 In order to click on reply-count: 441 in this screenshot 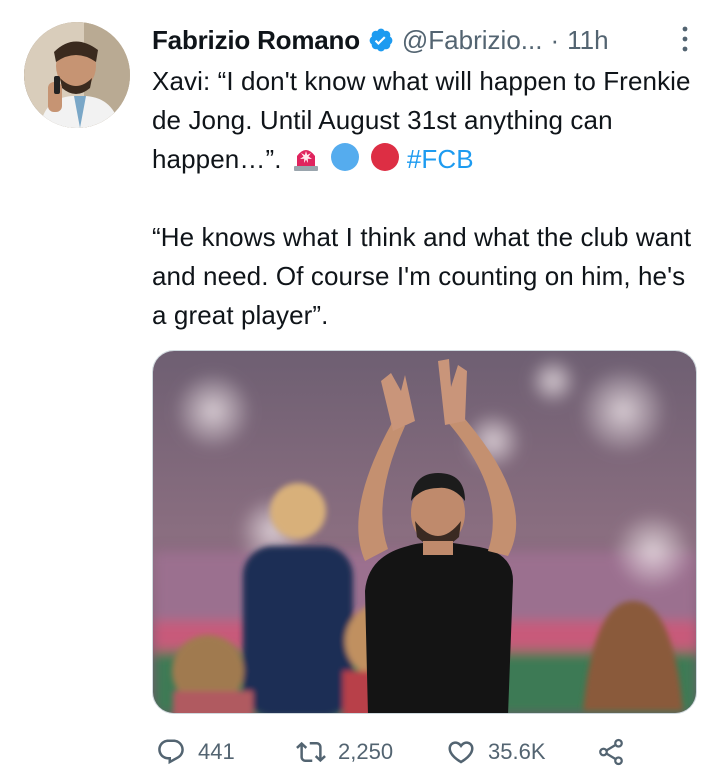, I will do `click(216, 751)`.